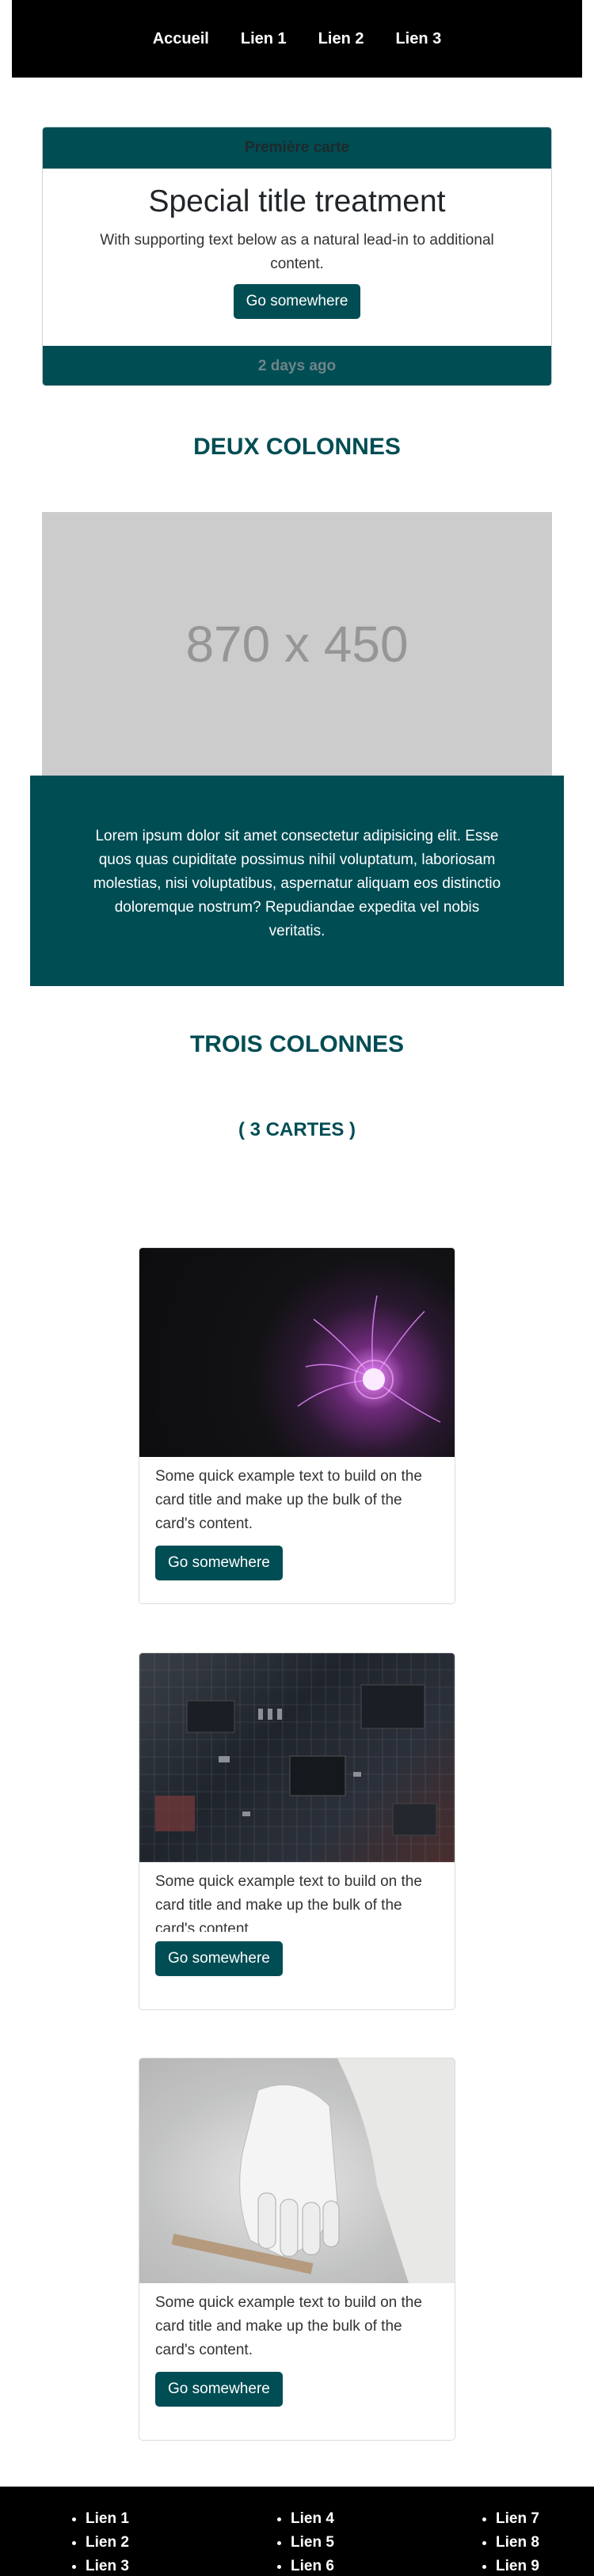  What do you see at coordinates (312, 2543) in the screenshot?
I see `footer-link: Lien 5` at bounding box center [312, 2543].